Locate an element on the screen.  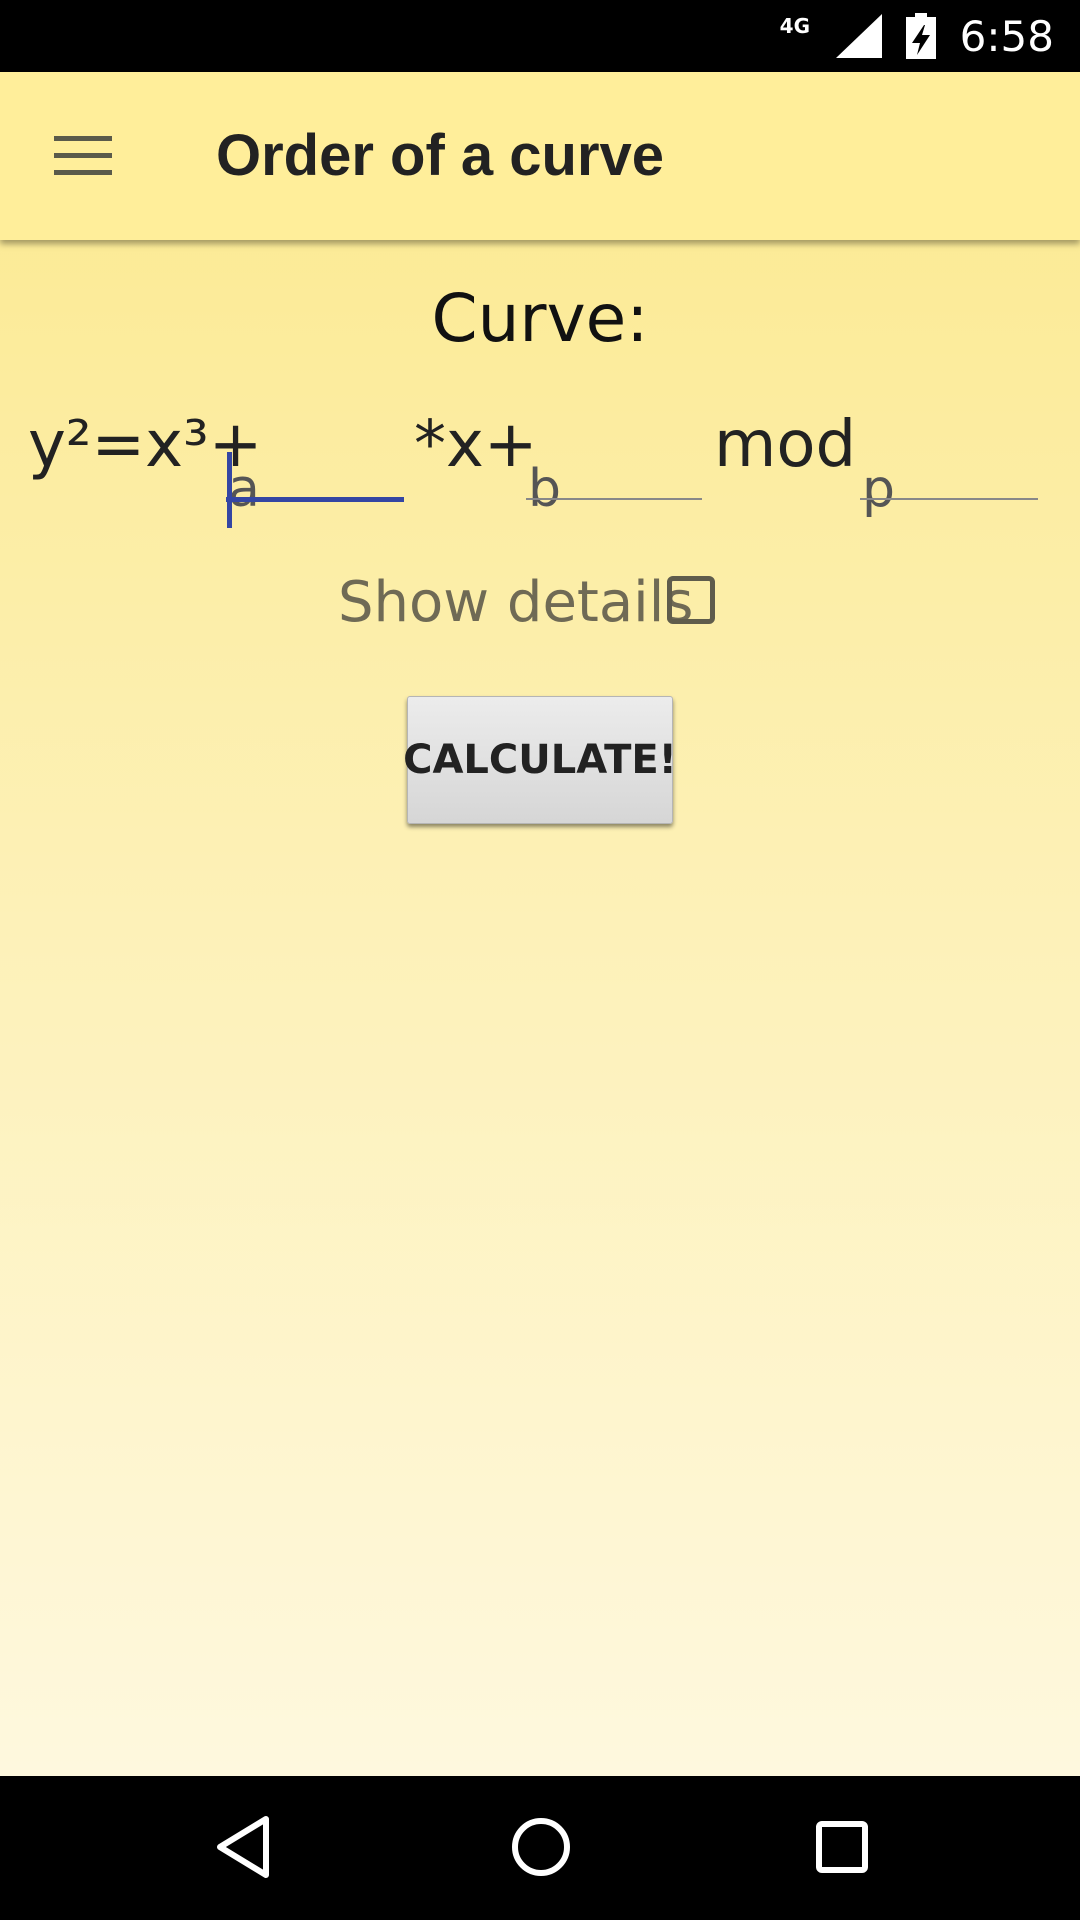
coefficient-b-input is located at coordinates (614, 489).